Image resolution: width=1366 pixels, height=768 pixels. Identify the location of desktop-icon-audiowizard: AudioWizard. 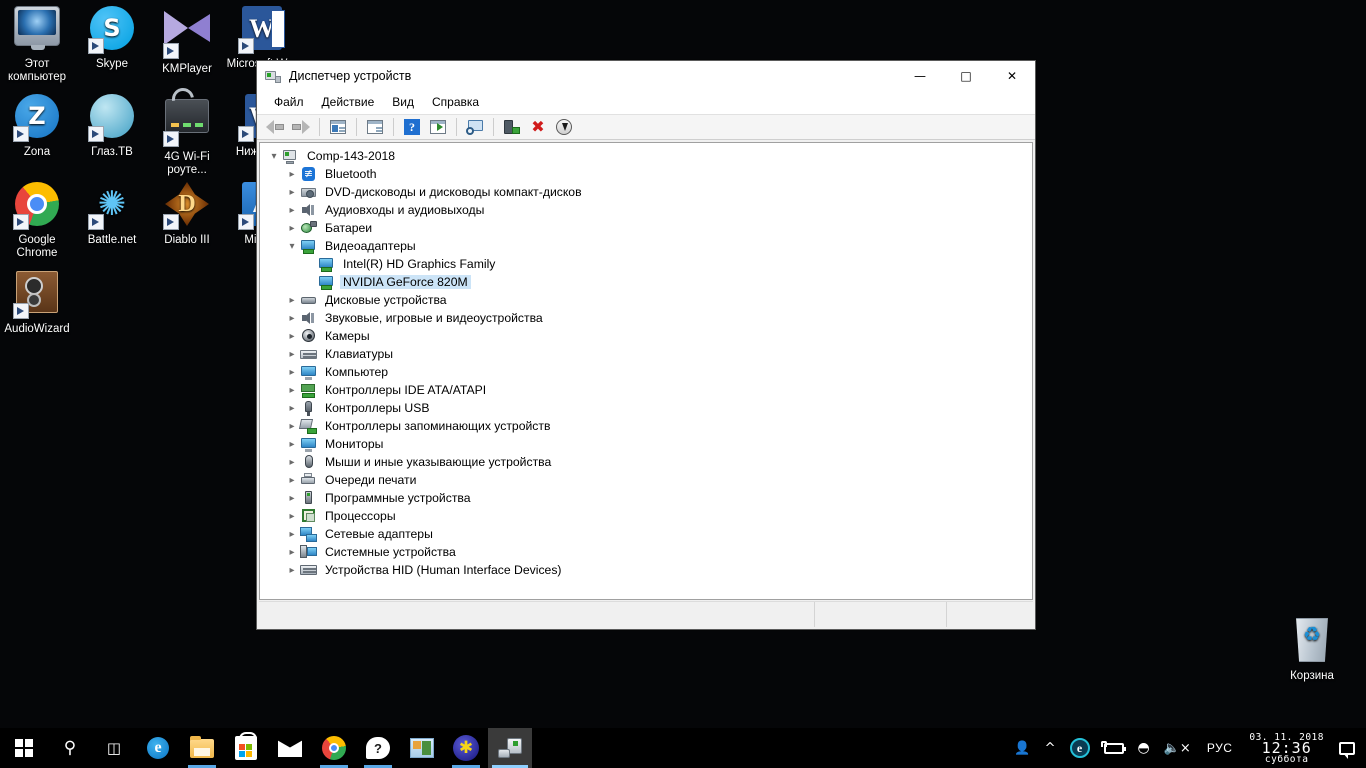
(37, 302).